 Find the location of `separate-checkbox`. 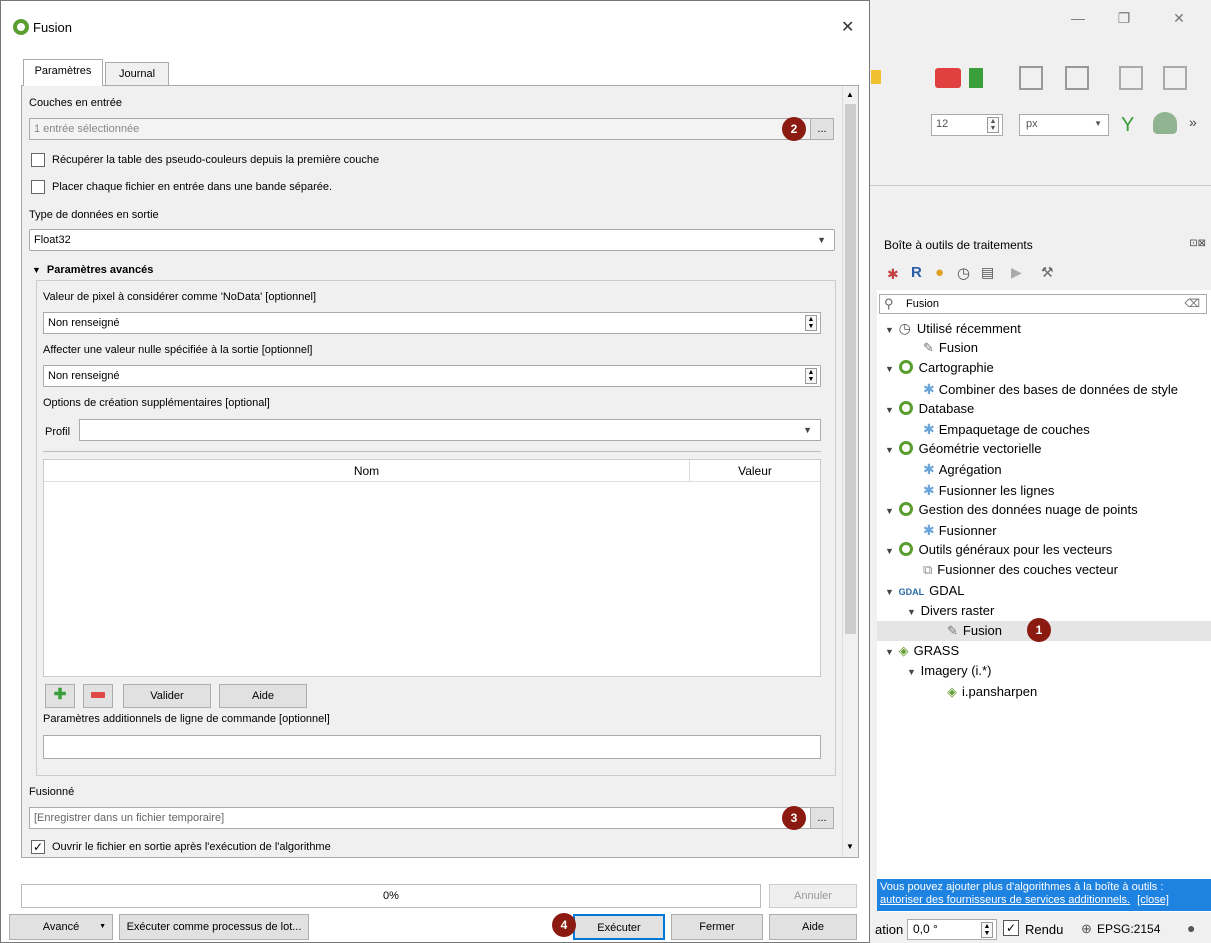

separate-checkbox is located at coordinates (38, 187).